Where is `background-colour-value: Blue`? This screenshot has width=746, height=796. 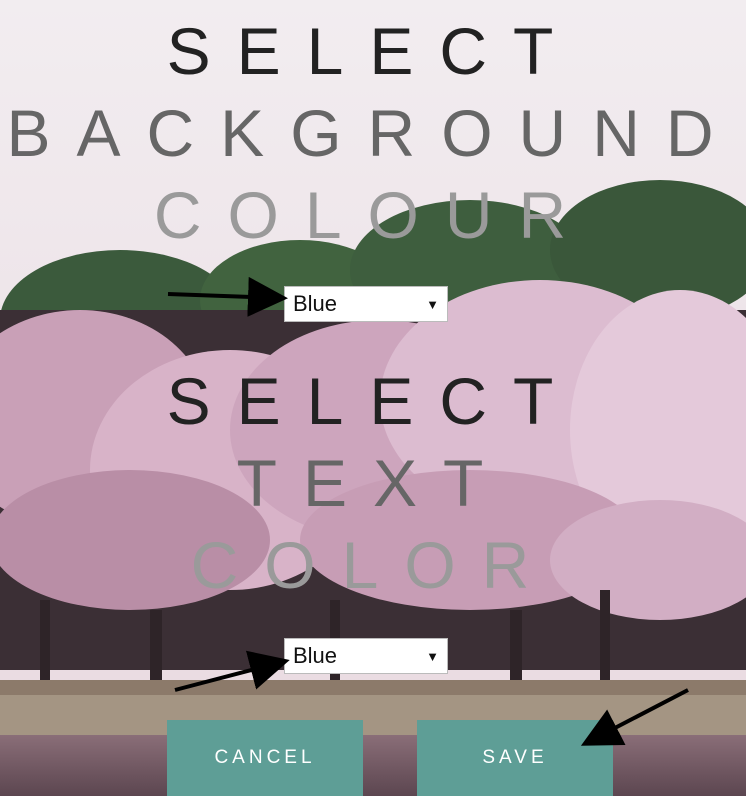 background-colour-value: Blue is located at coordinates (315, 303).